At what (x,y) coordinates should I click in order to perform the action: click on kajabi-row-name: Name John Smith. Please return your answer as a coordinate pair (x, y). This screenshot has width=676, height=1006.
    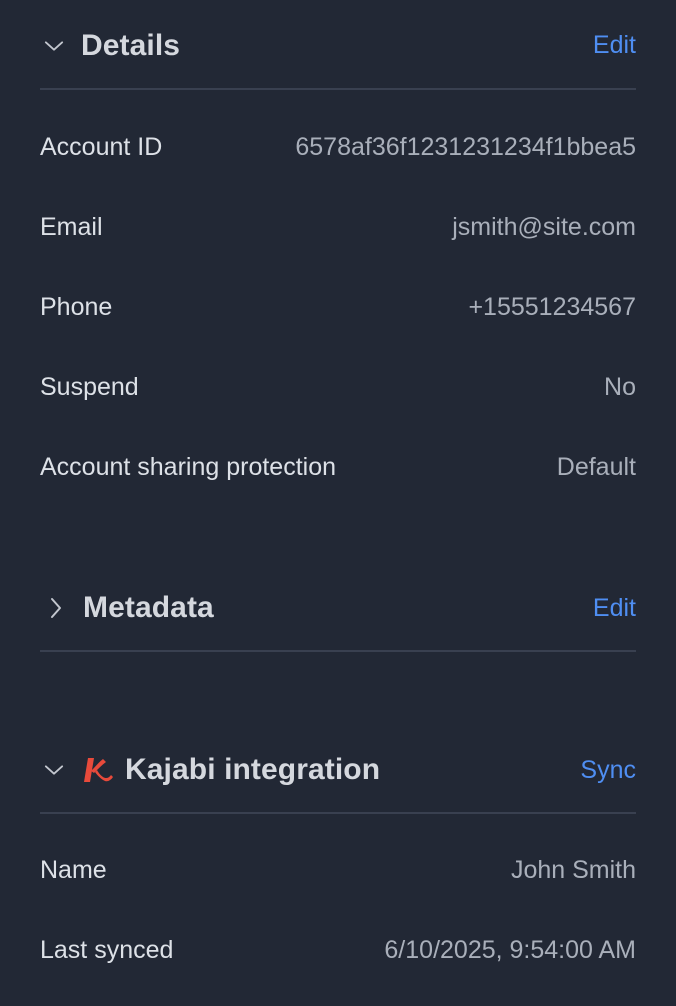
    Looking at the image, I should click on (338, 870).